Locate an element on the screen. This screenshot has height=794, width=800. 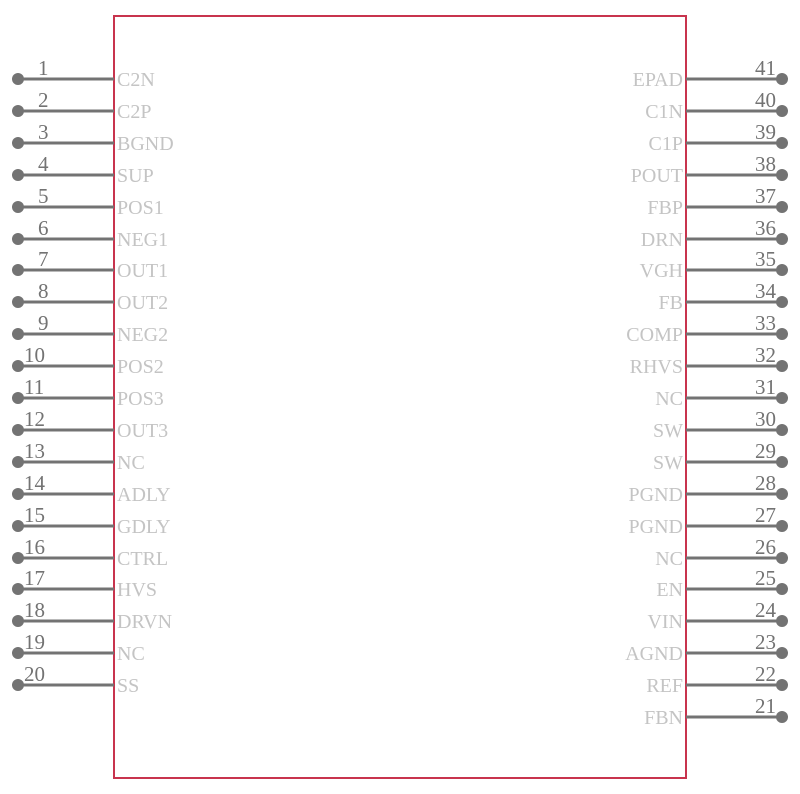
pin-name: BGND is located at coordinates (145, 144).